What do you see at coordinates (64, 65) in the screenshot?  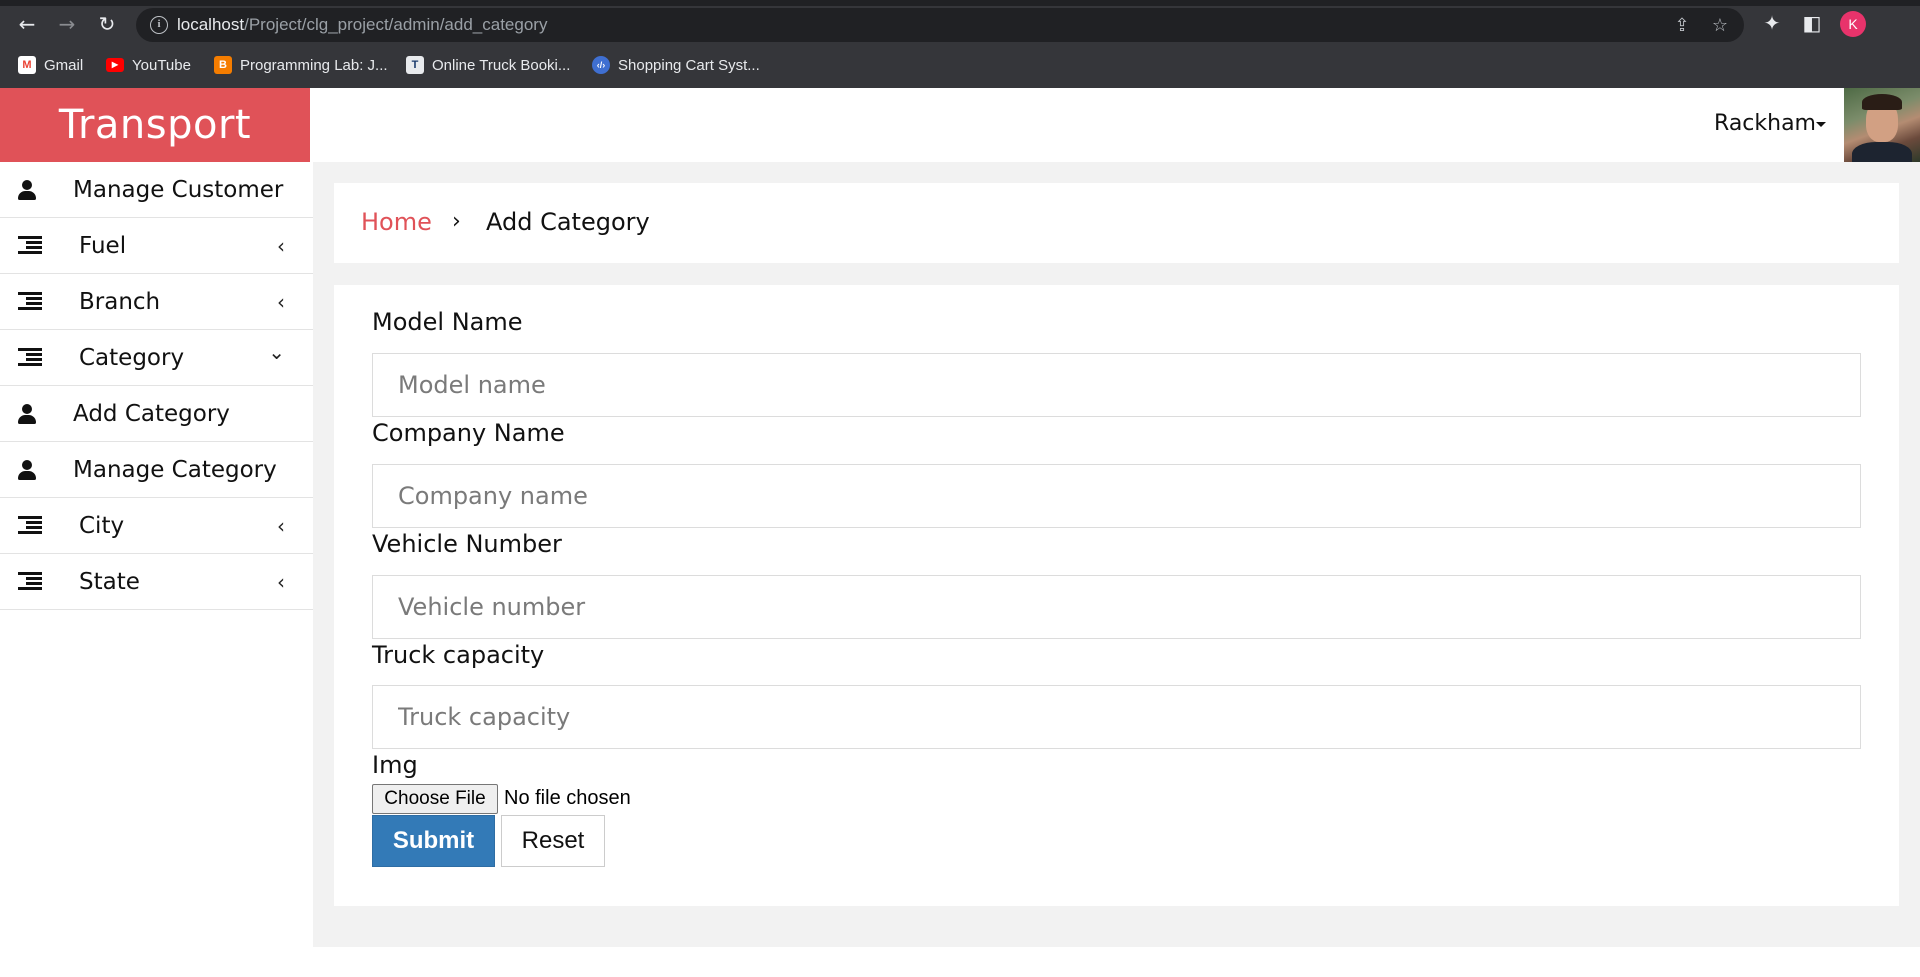 I see `bookmark-label: Gmail` at bounding box center [64, 65].